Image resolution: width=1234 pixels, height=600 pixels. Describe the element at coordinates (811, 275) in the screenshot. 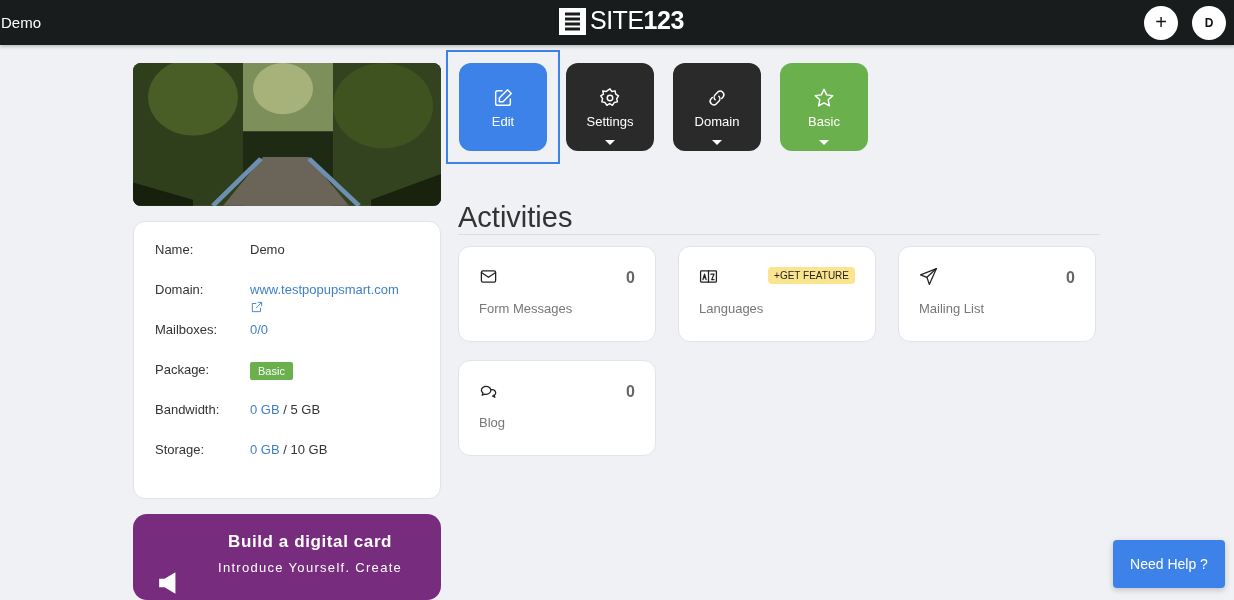

I see `get-feature-badge: +GET FEATURE` at that location.